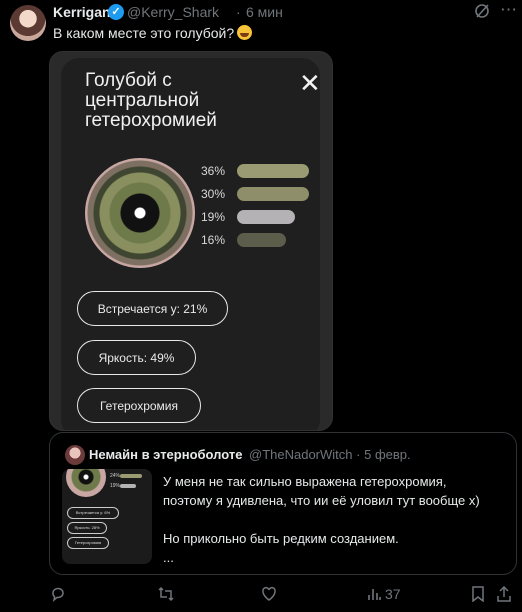 The height and width of the screenshot is (612, 522). Describe the element at coordinates (75, 455) in the screenshot. I see `quoted-author-avatar` at that location.